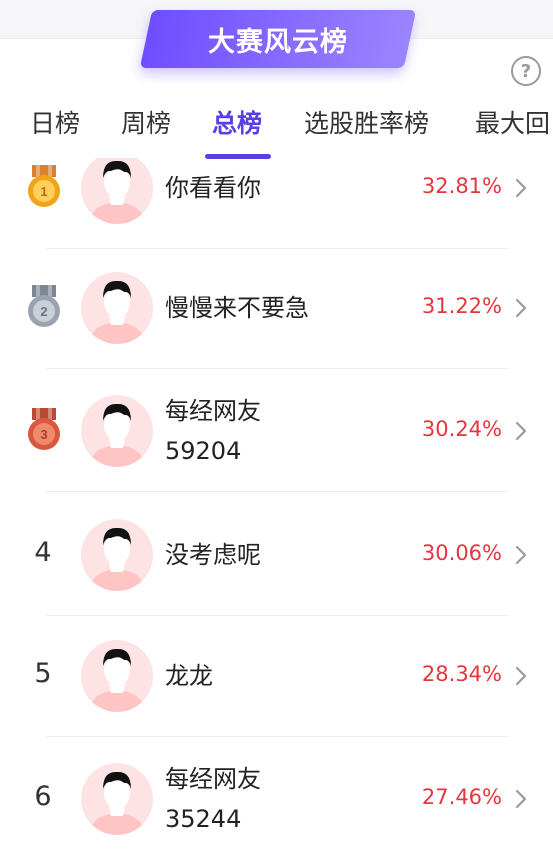 This screenshot has width=553, height=857. What do you see at coordinates (213, 431) in the screenshot?
I see `user-name: 每经网友 59204` at bounding box center [213, 431].